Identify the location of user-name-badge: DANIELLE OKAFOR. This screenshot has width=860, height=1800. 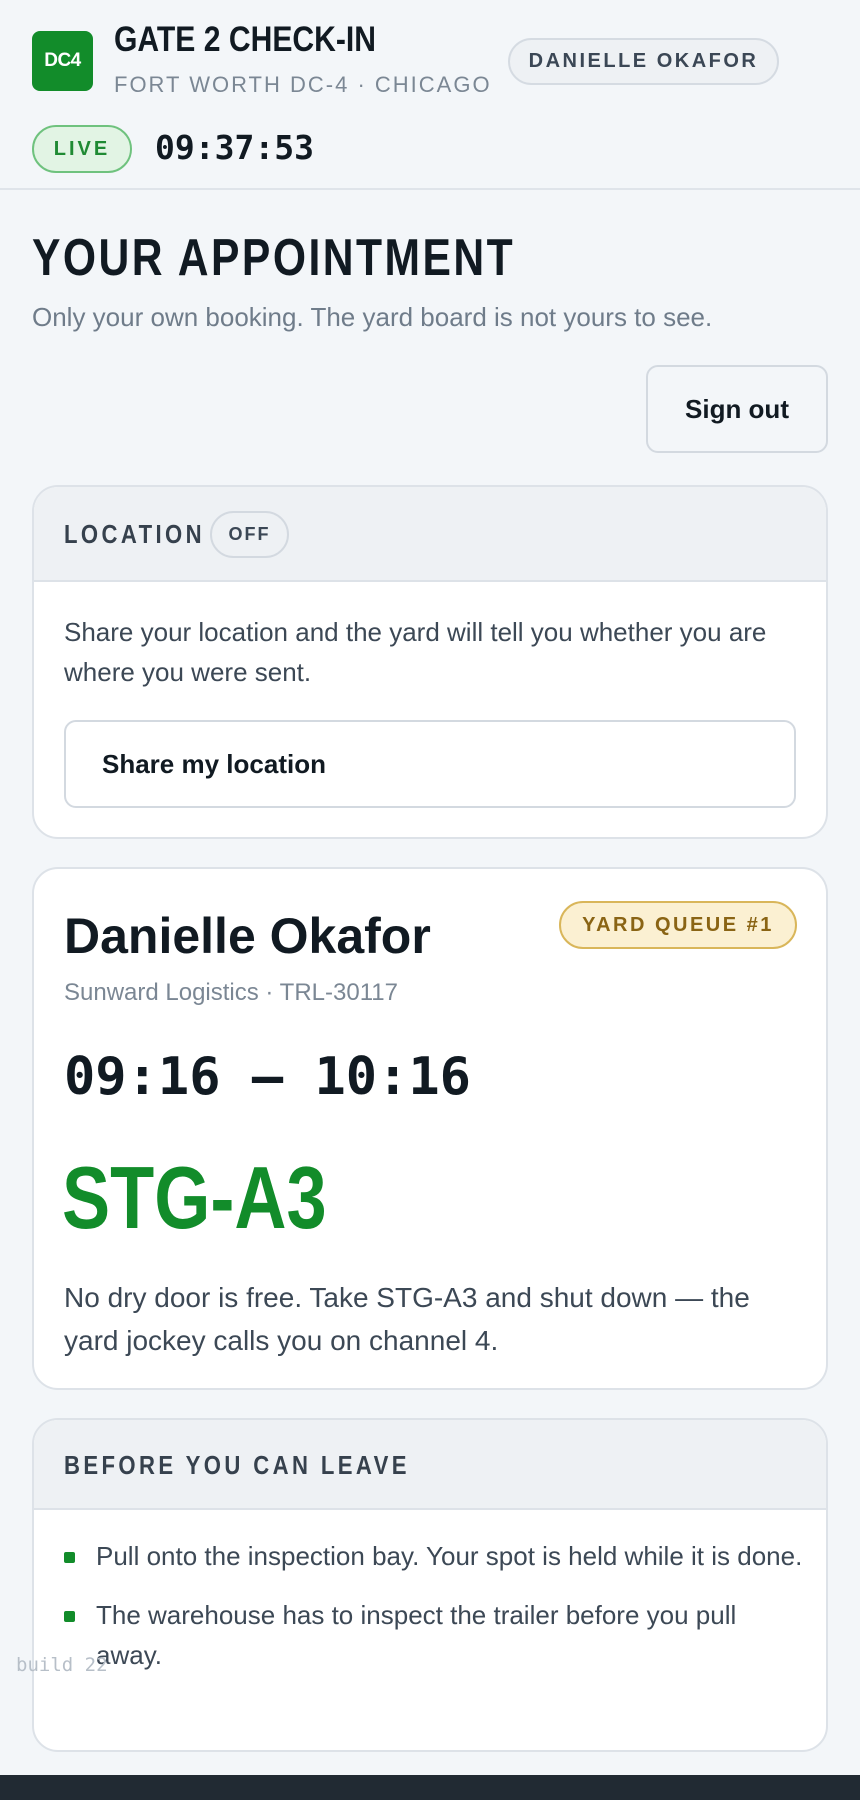
(643, 61).